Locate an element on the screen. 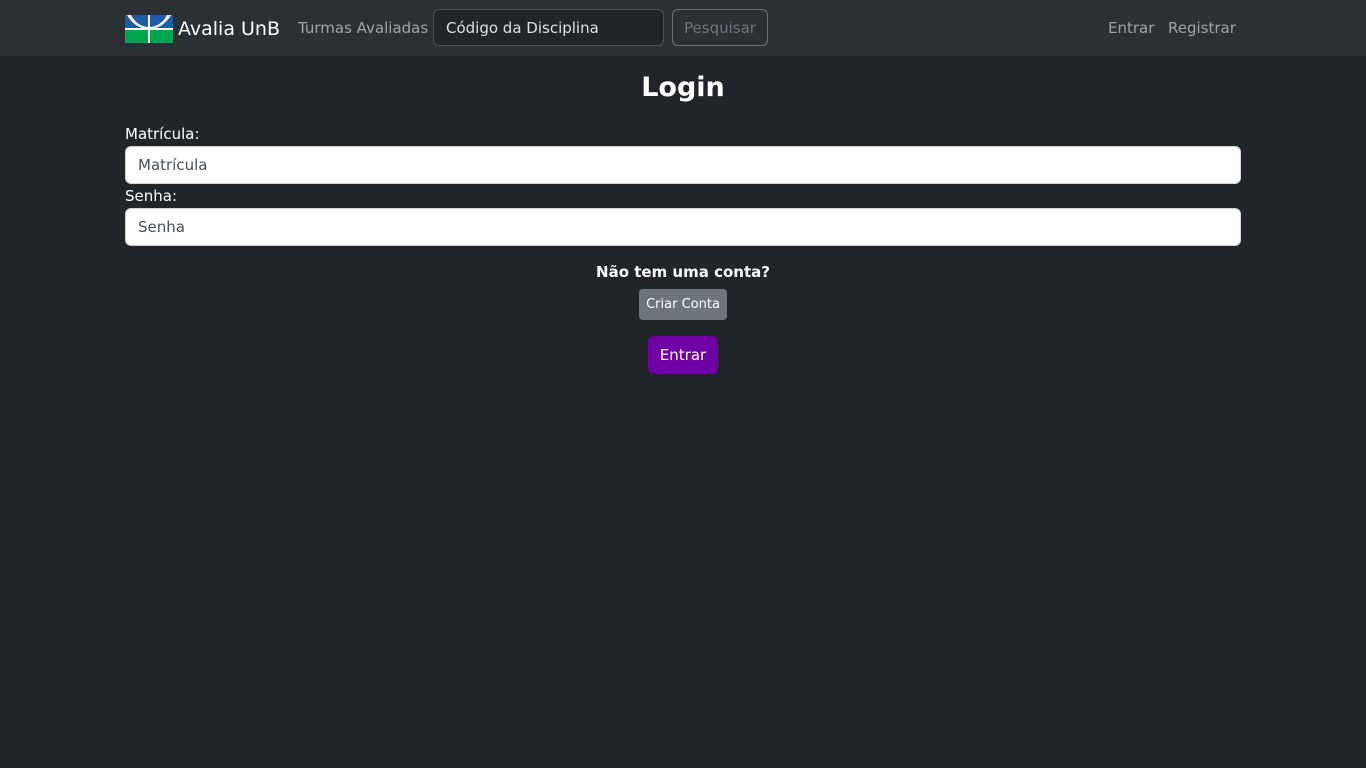 This screenshot has height=768, width=1366. matricula-label: Matrícula: is located at coordinates (162, 134).